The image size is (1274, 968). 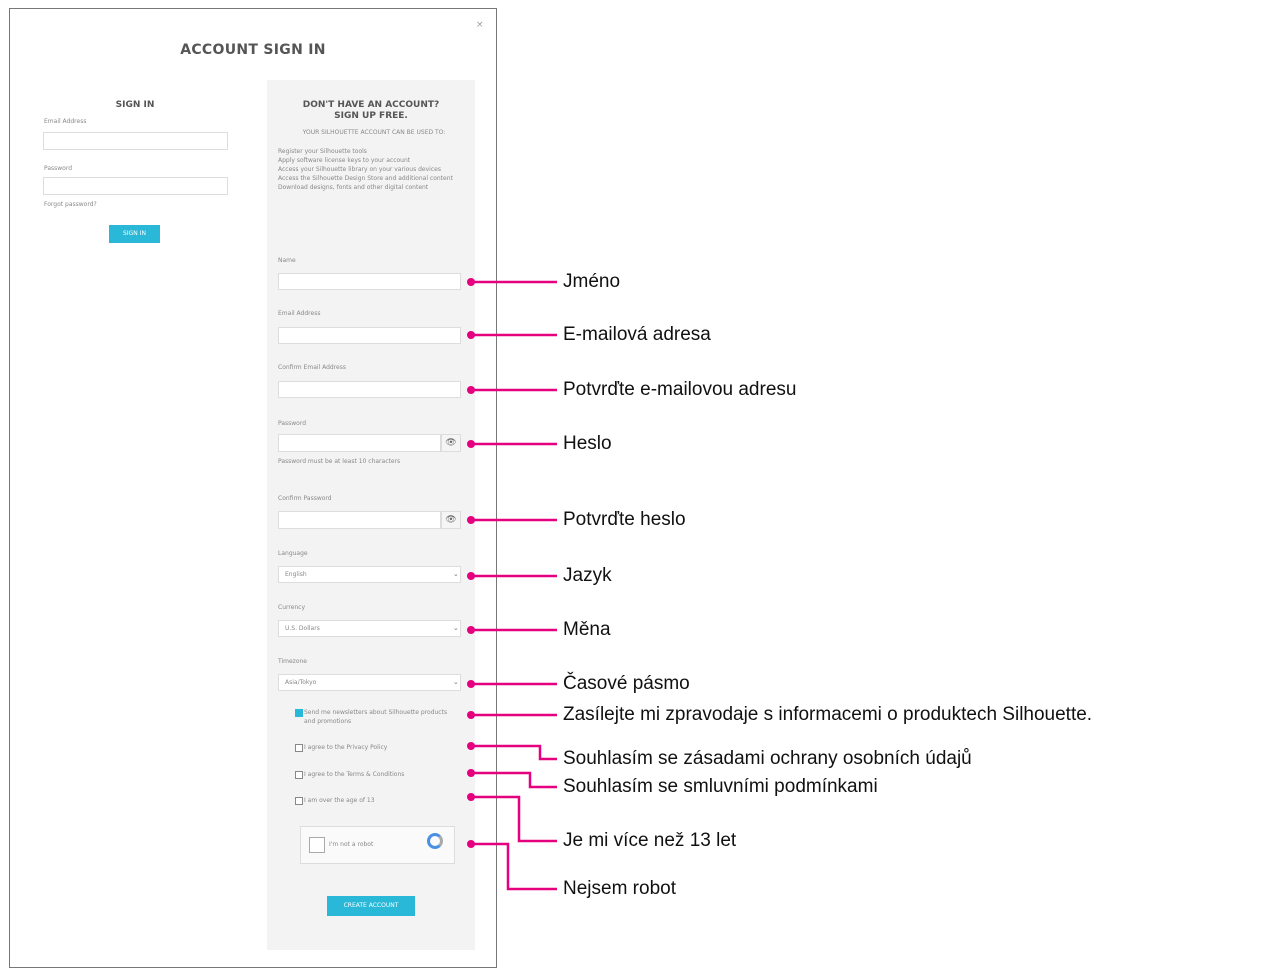 I want to click on callout-currency: Měna, so click(x=587, y=629).